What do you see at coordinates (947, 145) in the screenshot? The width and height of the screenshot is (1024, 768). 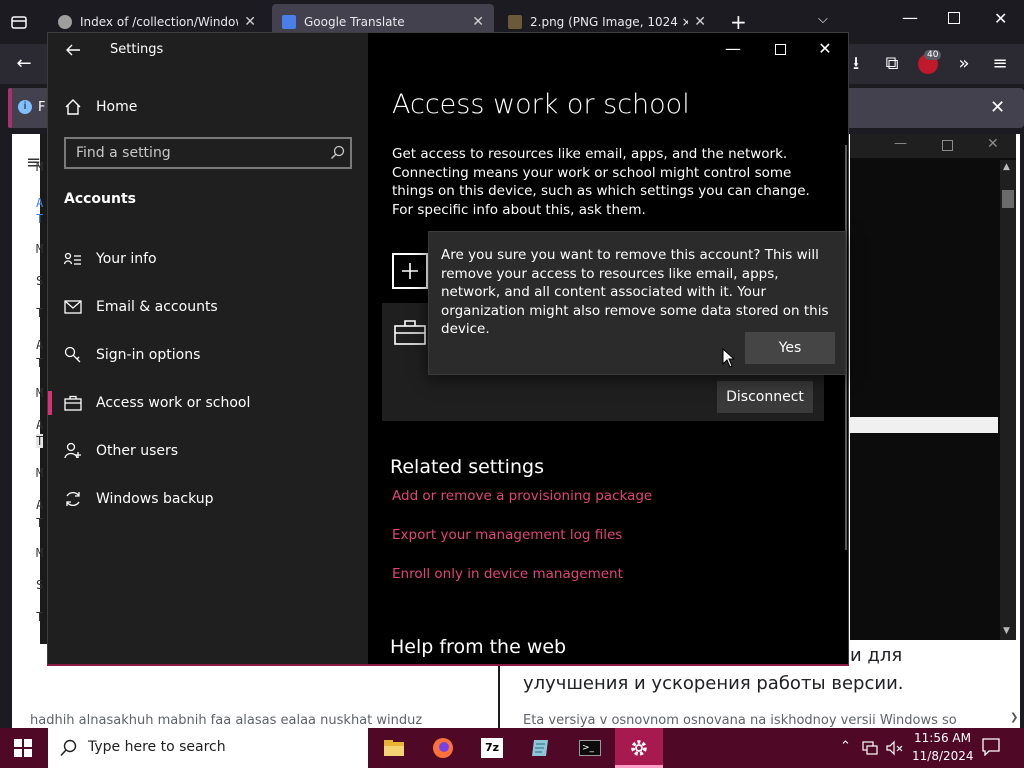 I see `console-maximize-icon` at bounding box center [947, 145].